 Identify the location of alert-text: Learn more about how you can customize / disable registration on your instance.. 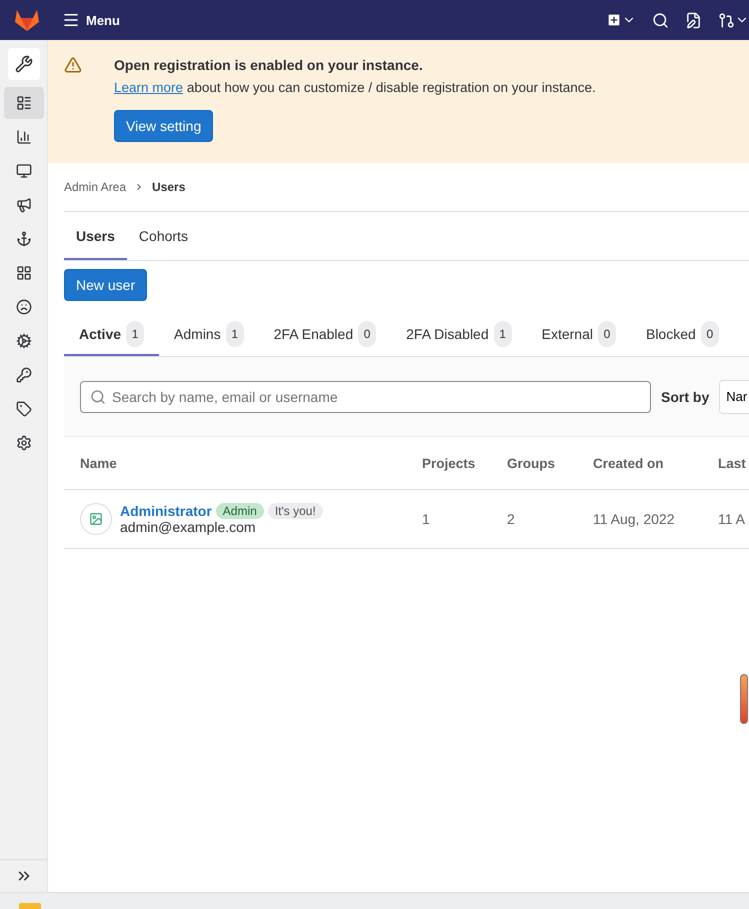
(355, 87).